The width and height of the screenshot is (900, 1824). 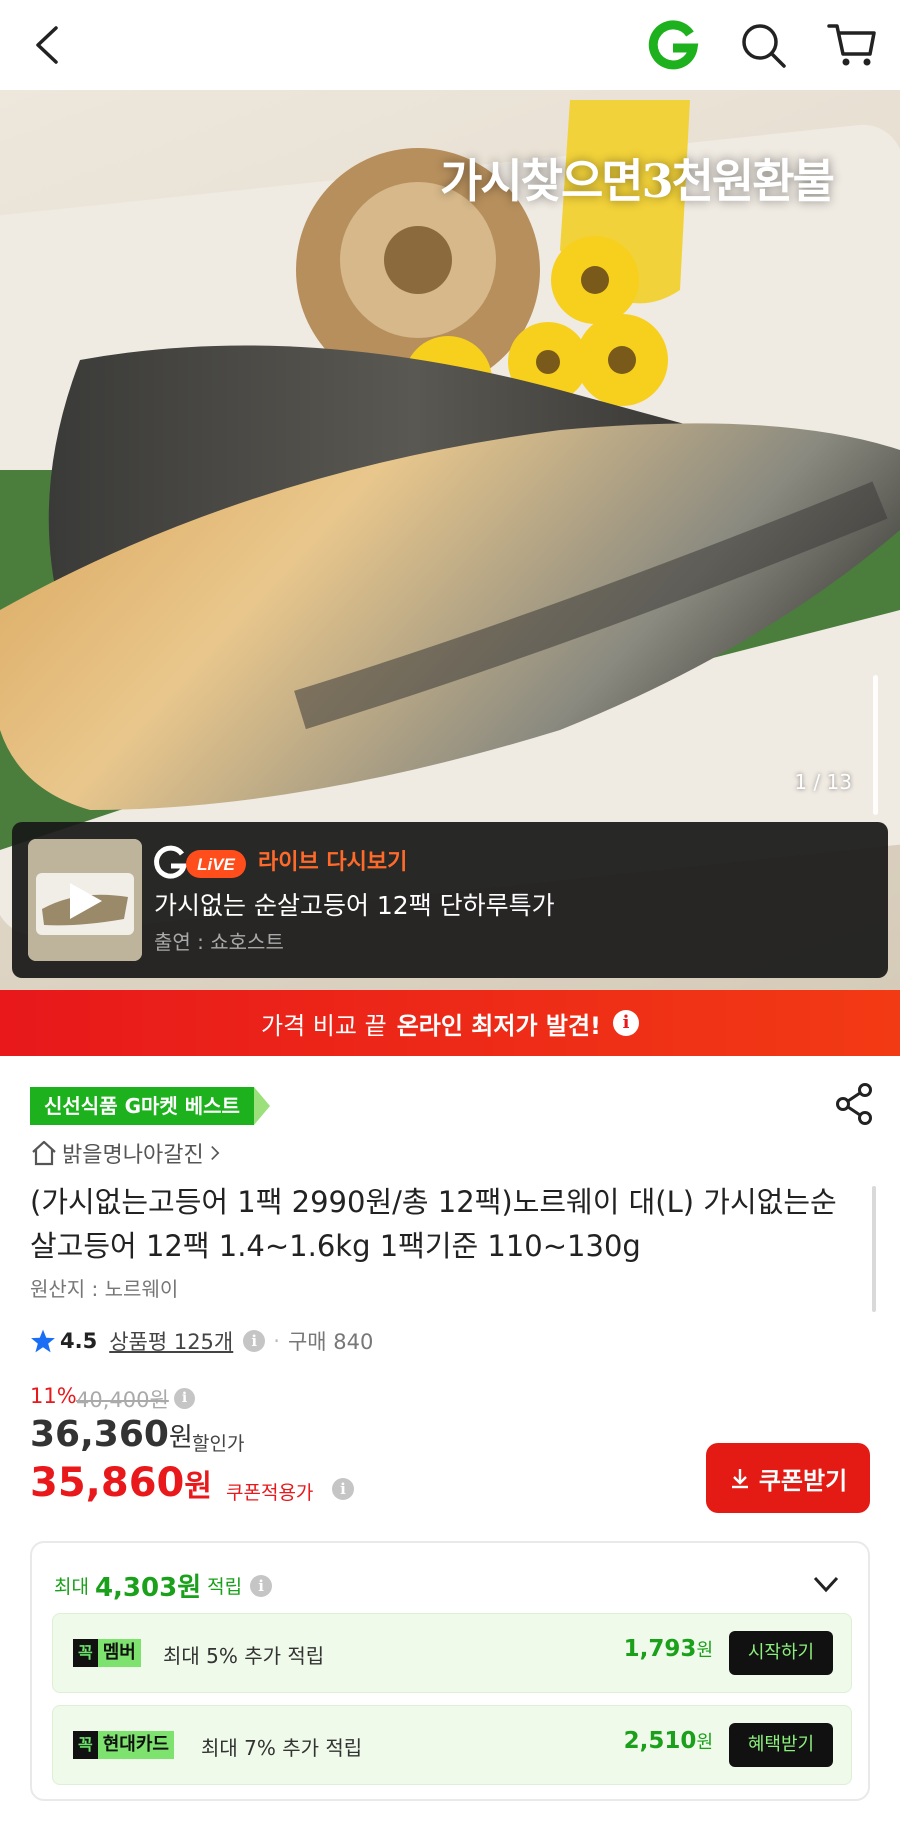 I want to click on back-icon, so click(x=49, y=45).